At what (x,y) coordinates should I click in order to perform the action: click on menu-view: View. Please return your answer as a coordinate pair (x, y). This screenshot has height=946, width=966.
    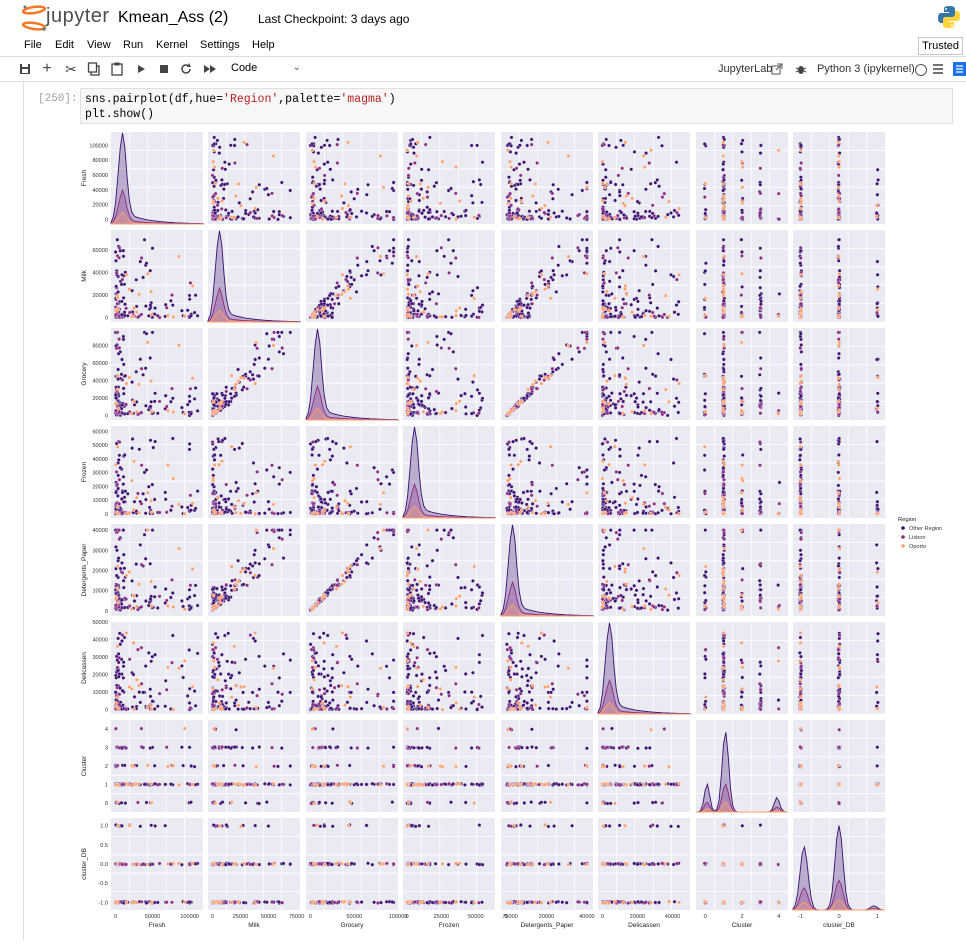
    Looking at the image, I should click on (99, 45).